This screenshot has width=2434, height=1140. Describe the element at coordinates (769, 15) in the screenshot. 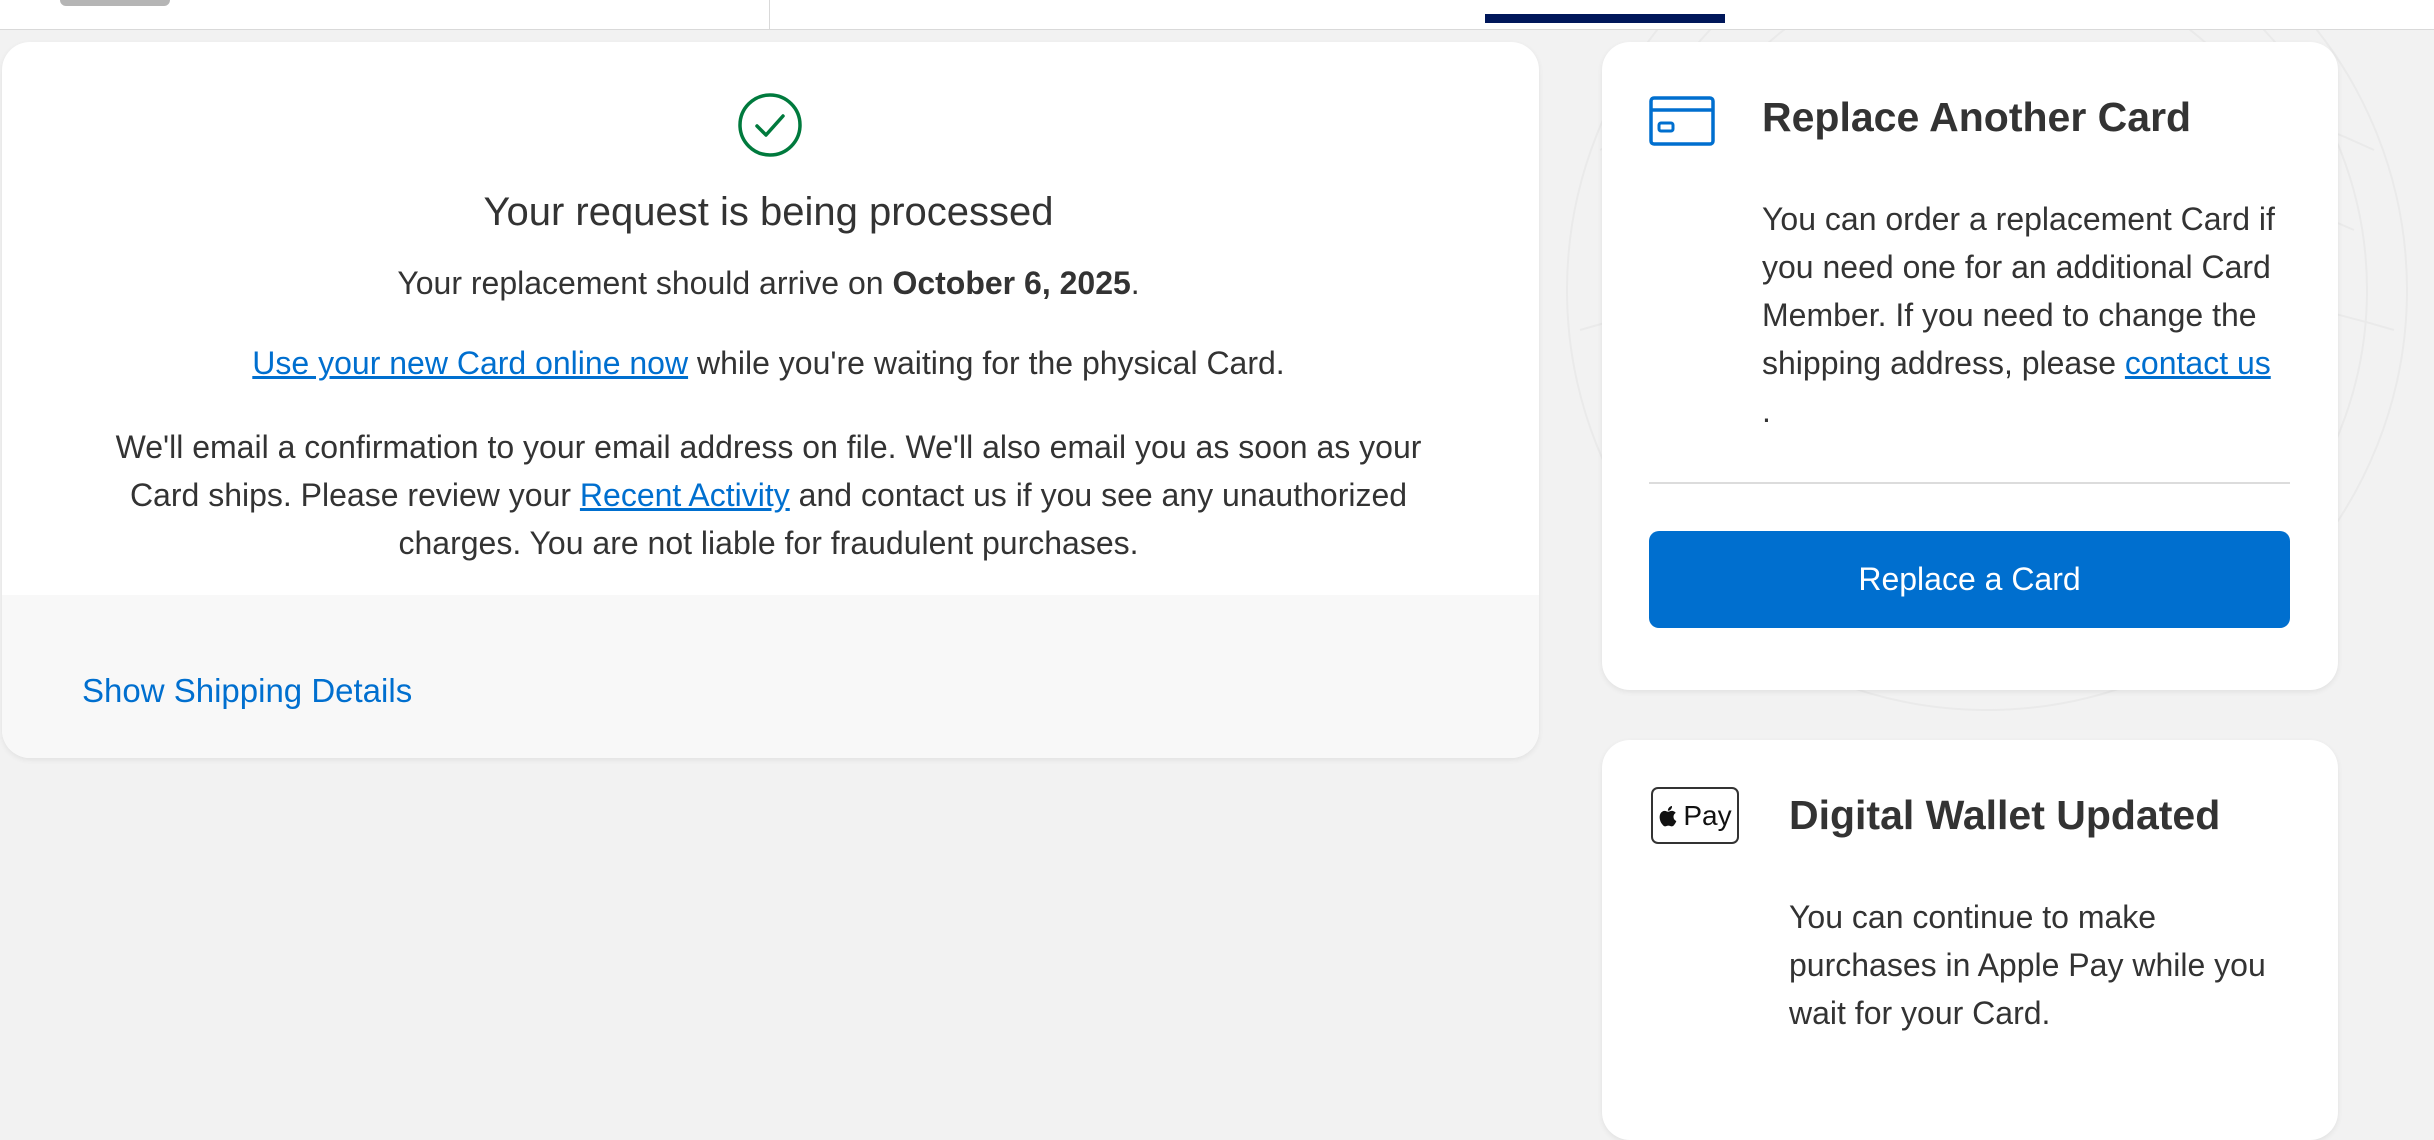

I see `nav-divider` at that location.